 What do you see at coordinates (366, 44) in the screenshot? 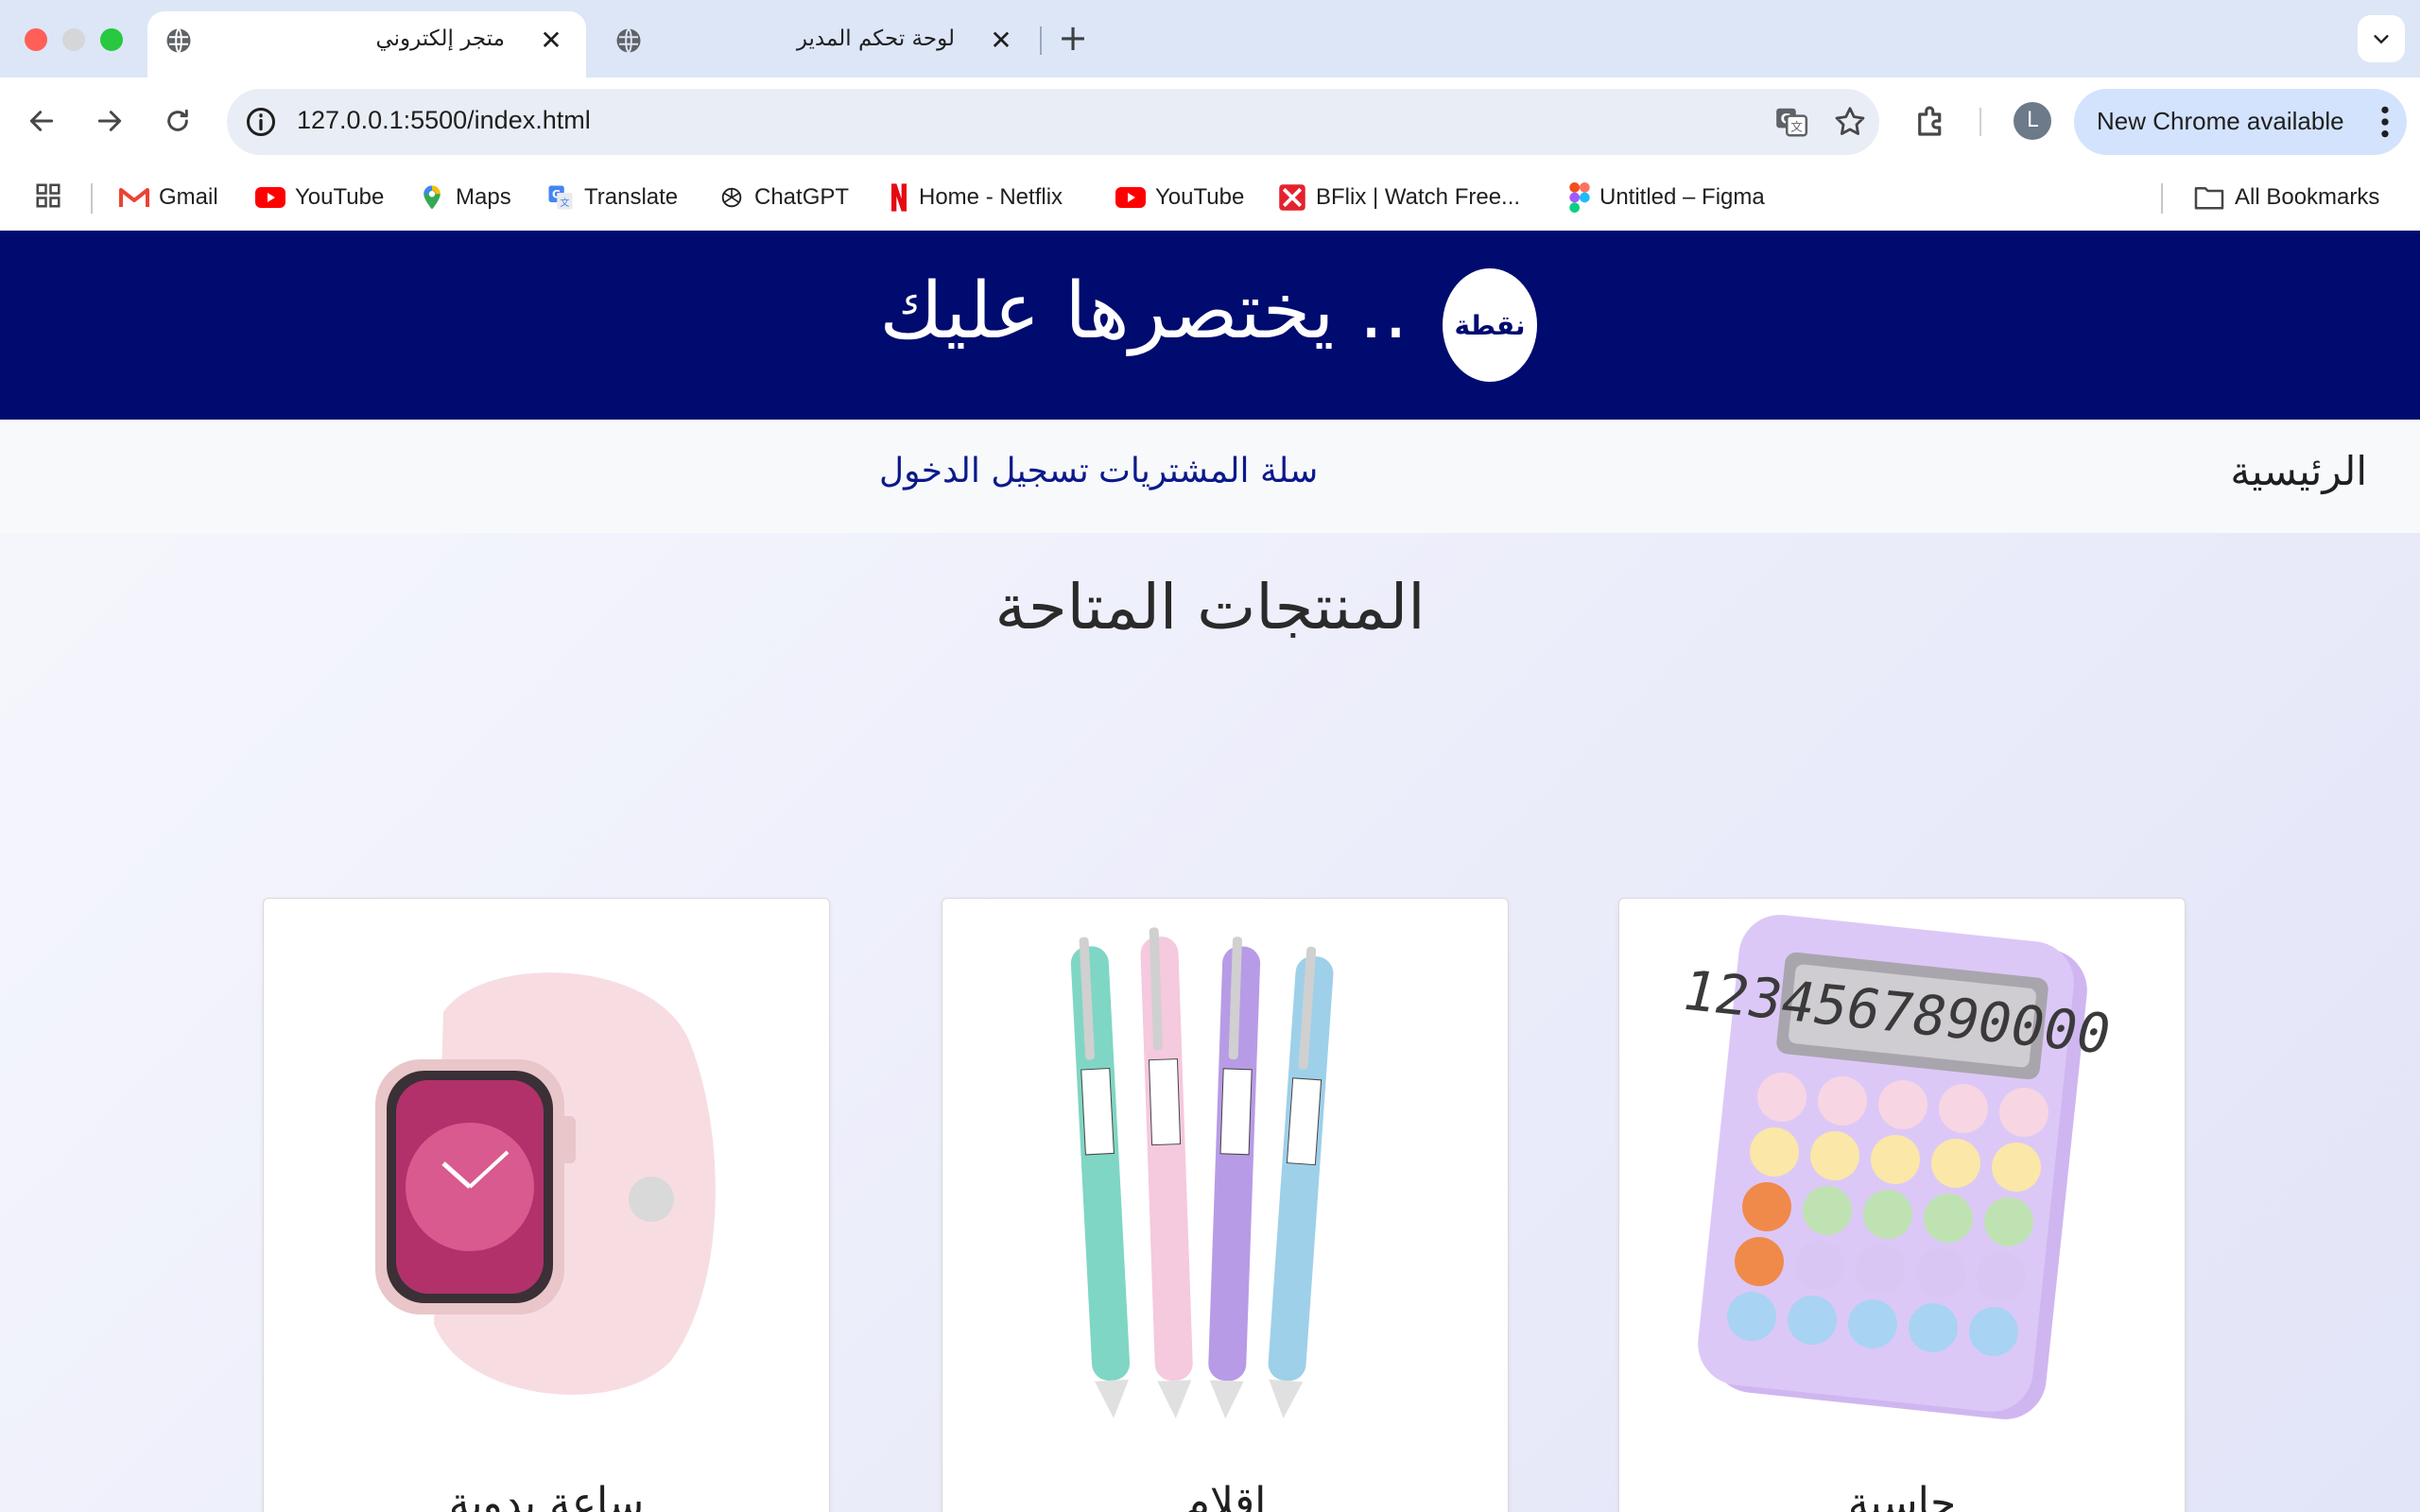
I see `tab-store: متجر إلكتروني ✕` at bounding box center [366, 44].